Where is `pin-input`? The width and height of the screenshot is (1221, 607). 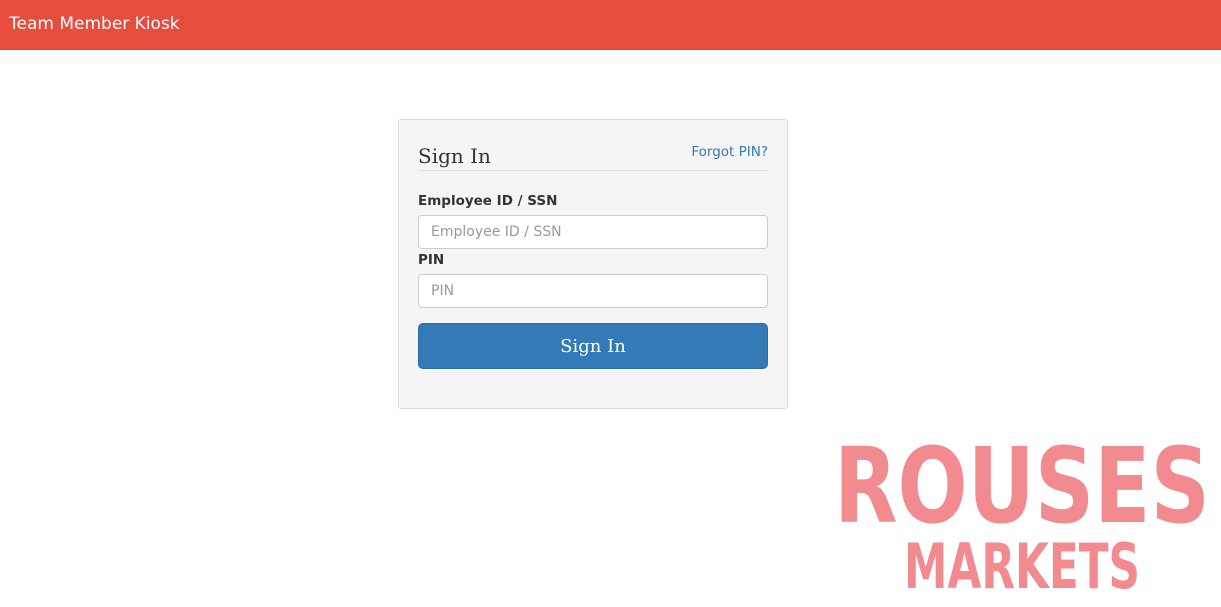
pin-input is located at coordinates (593, 291).